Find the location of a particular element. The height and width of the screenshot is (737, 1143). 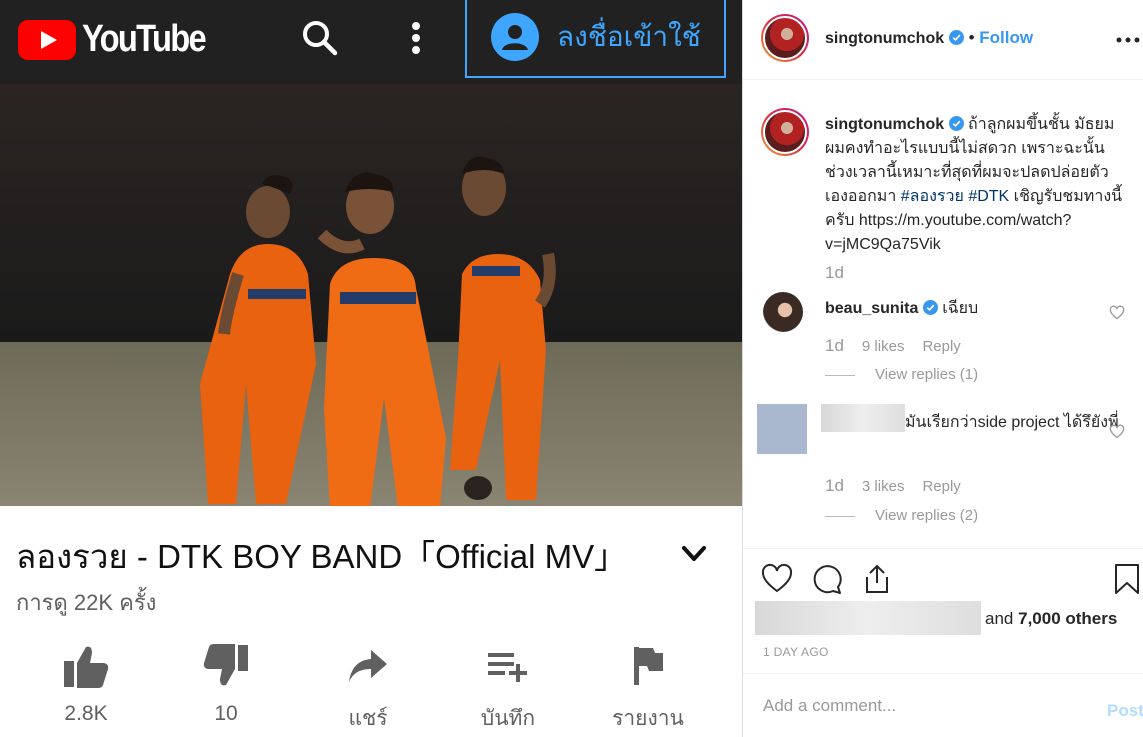

comment-likes: 3 likes is located at coordinates (883, 486).